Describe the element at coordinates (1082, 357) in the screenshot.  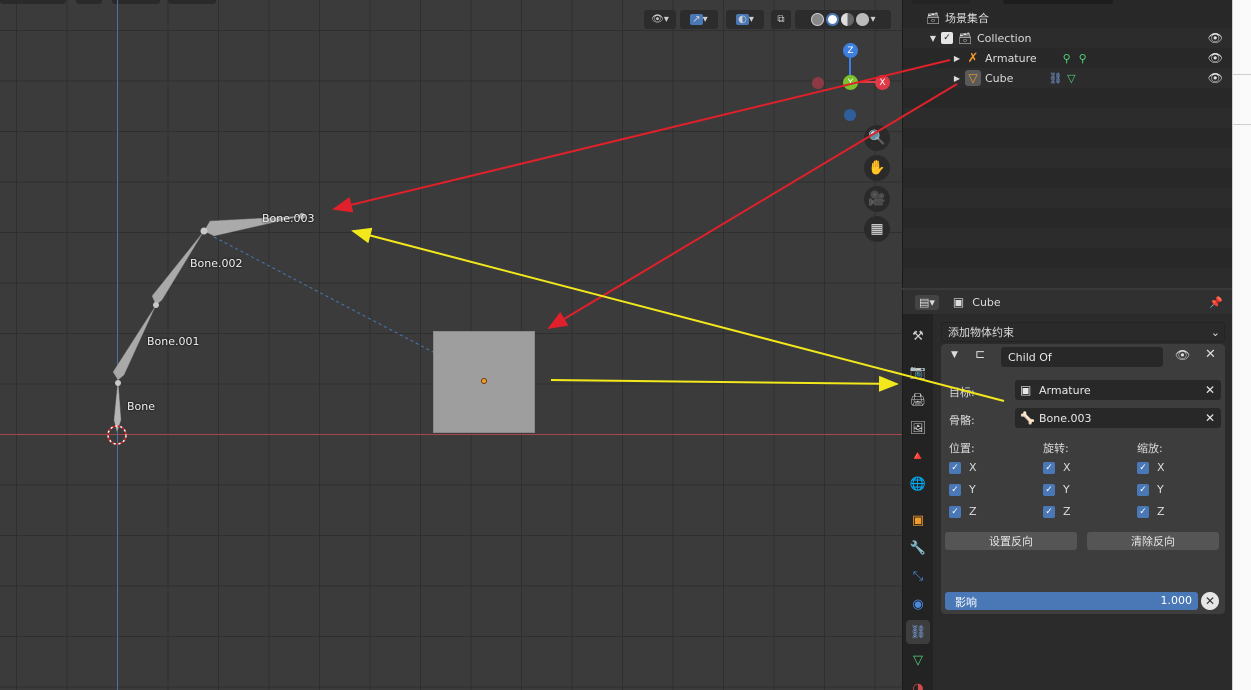
I see `constraint-name-field: Child Of` at that location.